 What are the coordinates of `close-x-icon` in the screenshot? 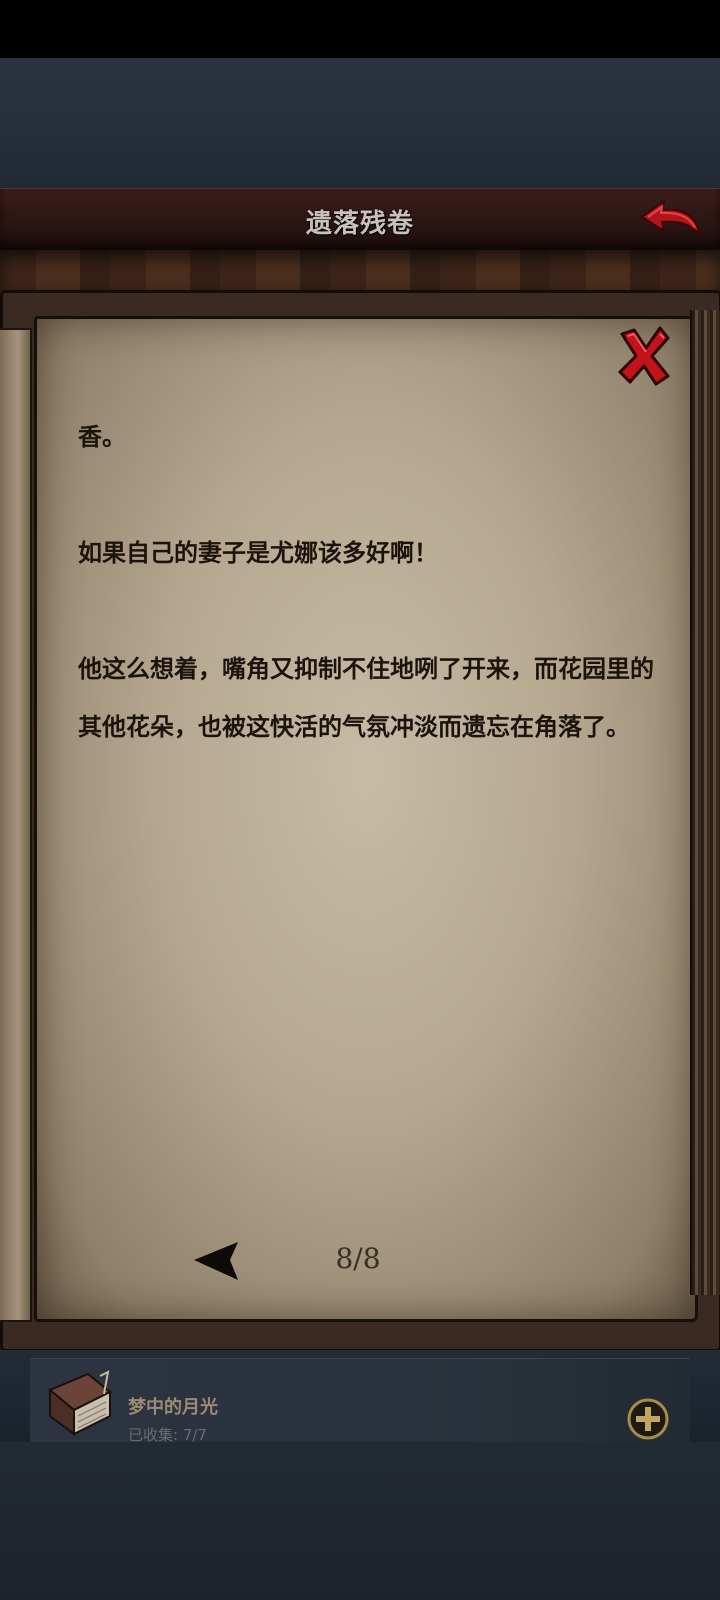 It's located at (644, 356).